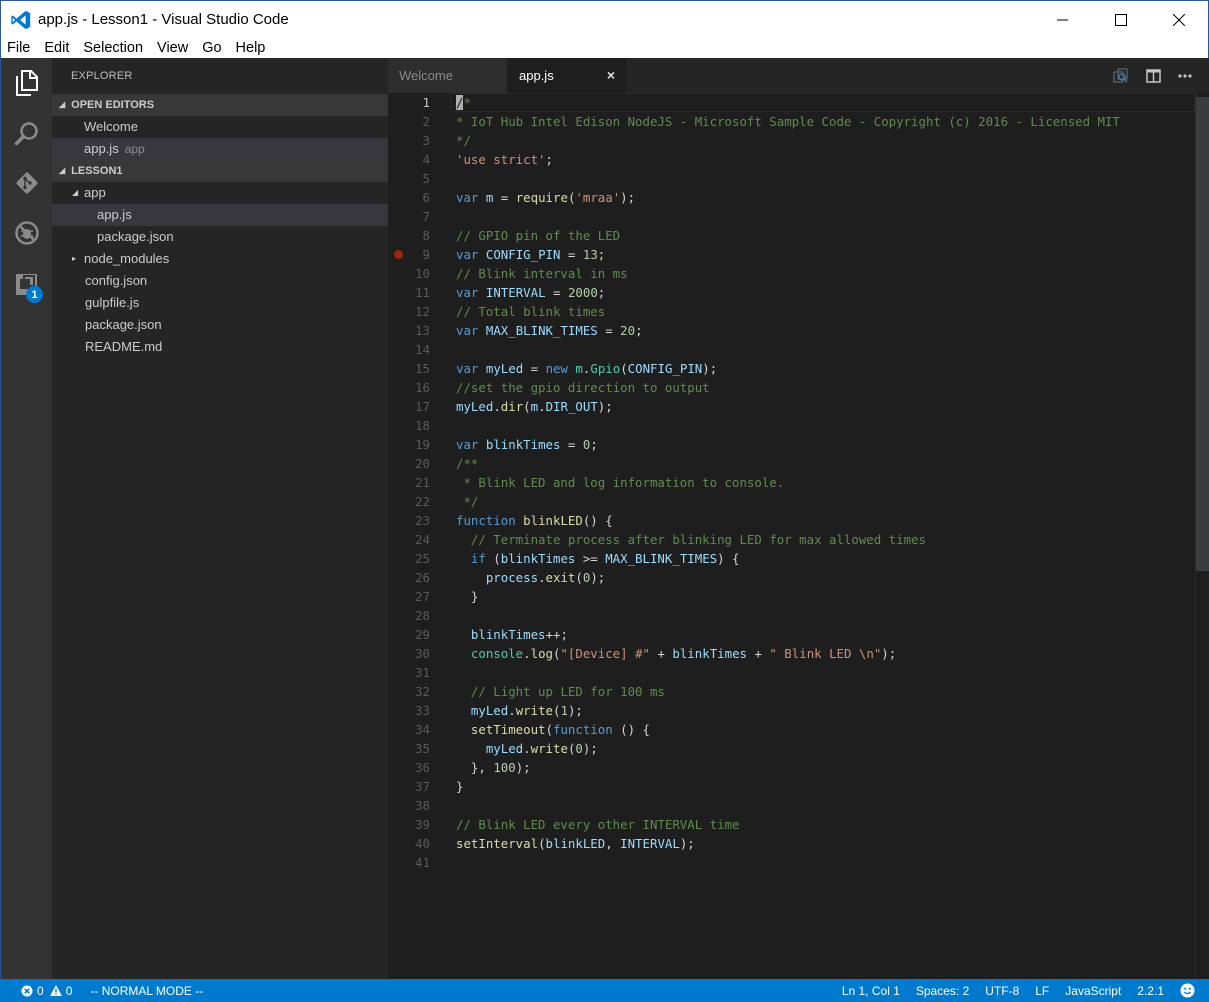  Describe the element at coordinates (220, 237) in the screenshot. I see `tree-file-app-package-json: package.json` at that location.